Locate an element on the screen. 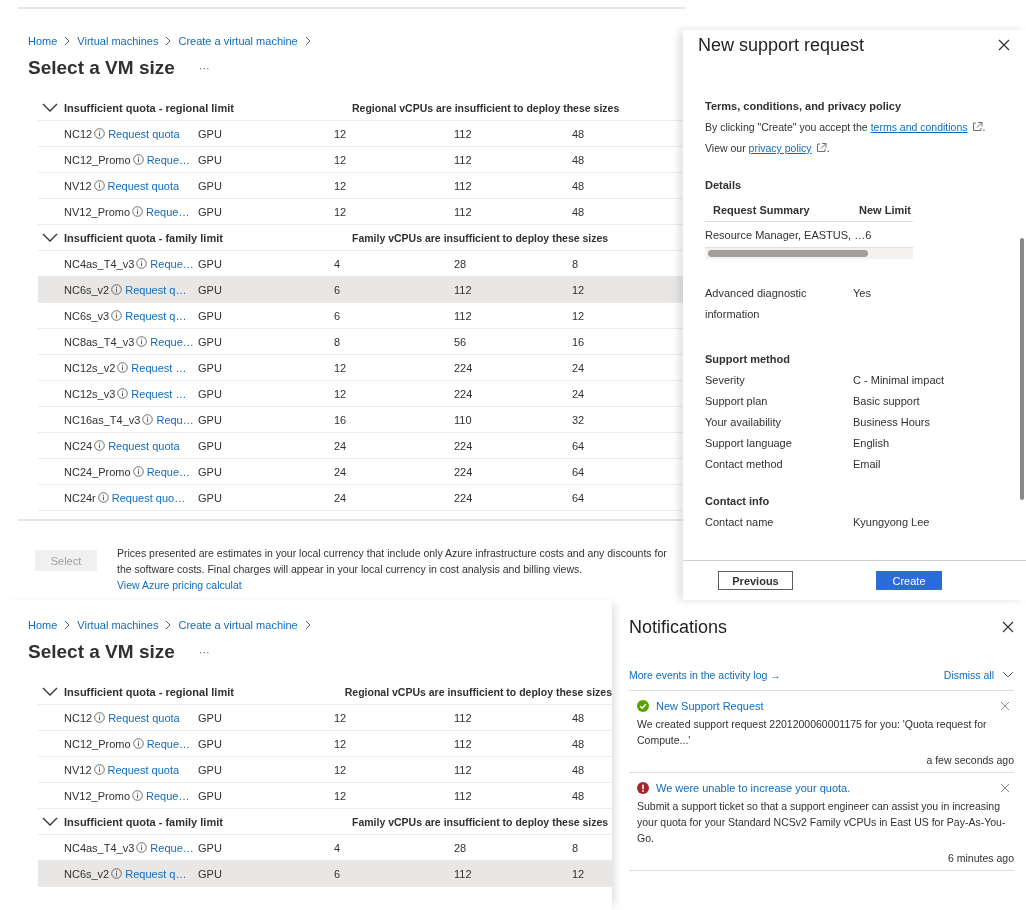 Image resolution: width=1026 pixels, height=910 pixels. size-name: NC24_Promo is located at coordinates (97, 471).